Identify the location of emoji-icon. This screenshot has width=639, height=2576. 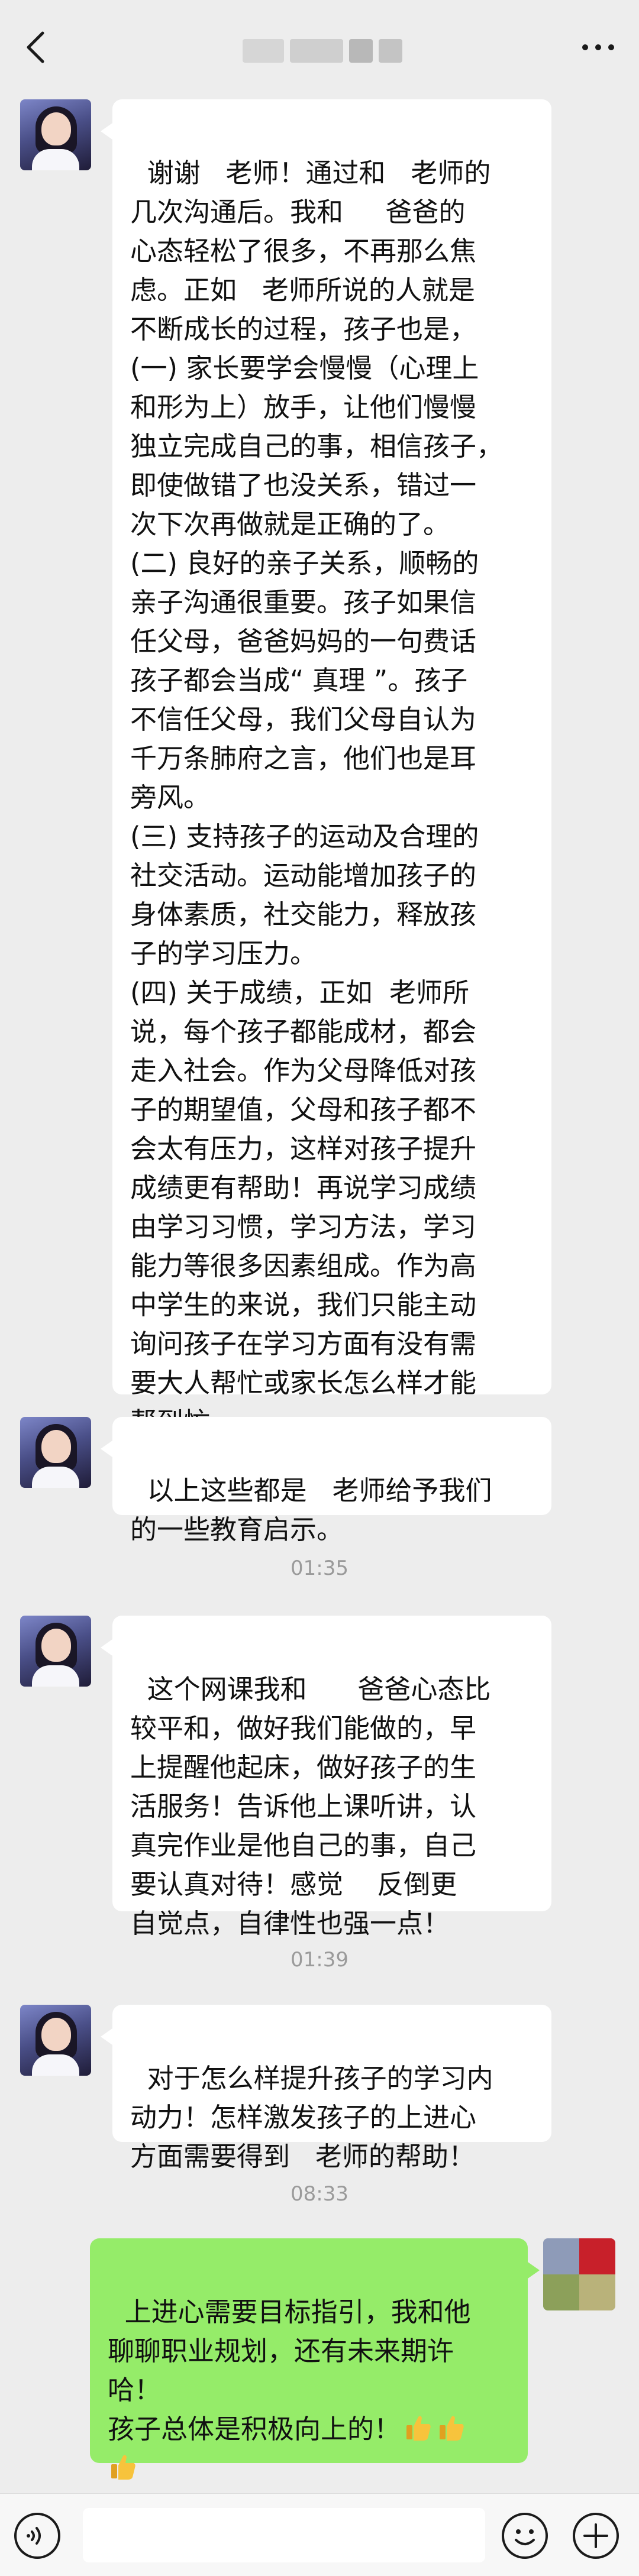
(525, 2536).